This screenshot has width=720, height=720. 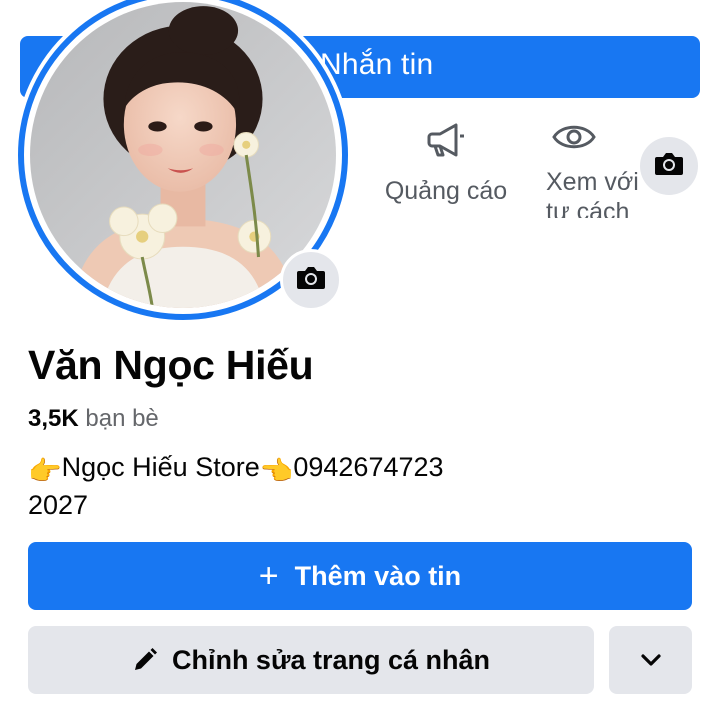 I want to click on friends-count-label: bạn bè, so click(x=122, y=418).